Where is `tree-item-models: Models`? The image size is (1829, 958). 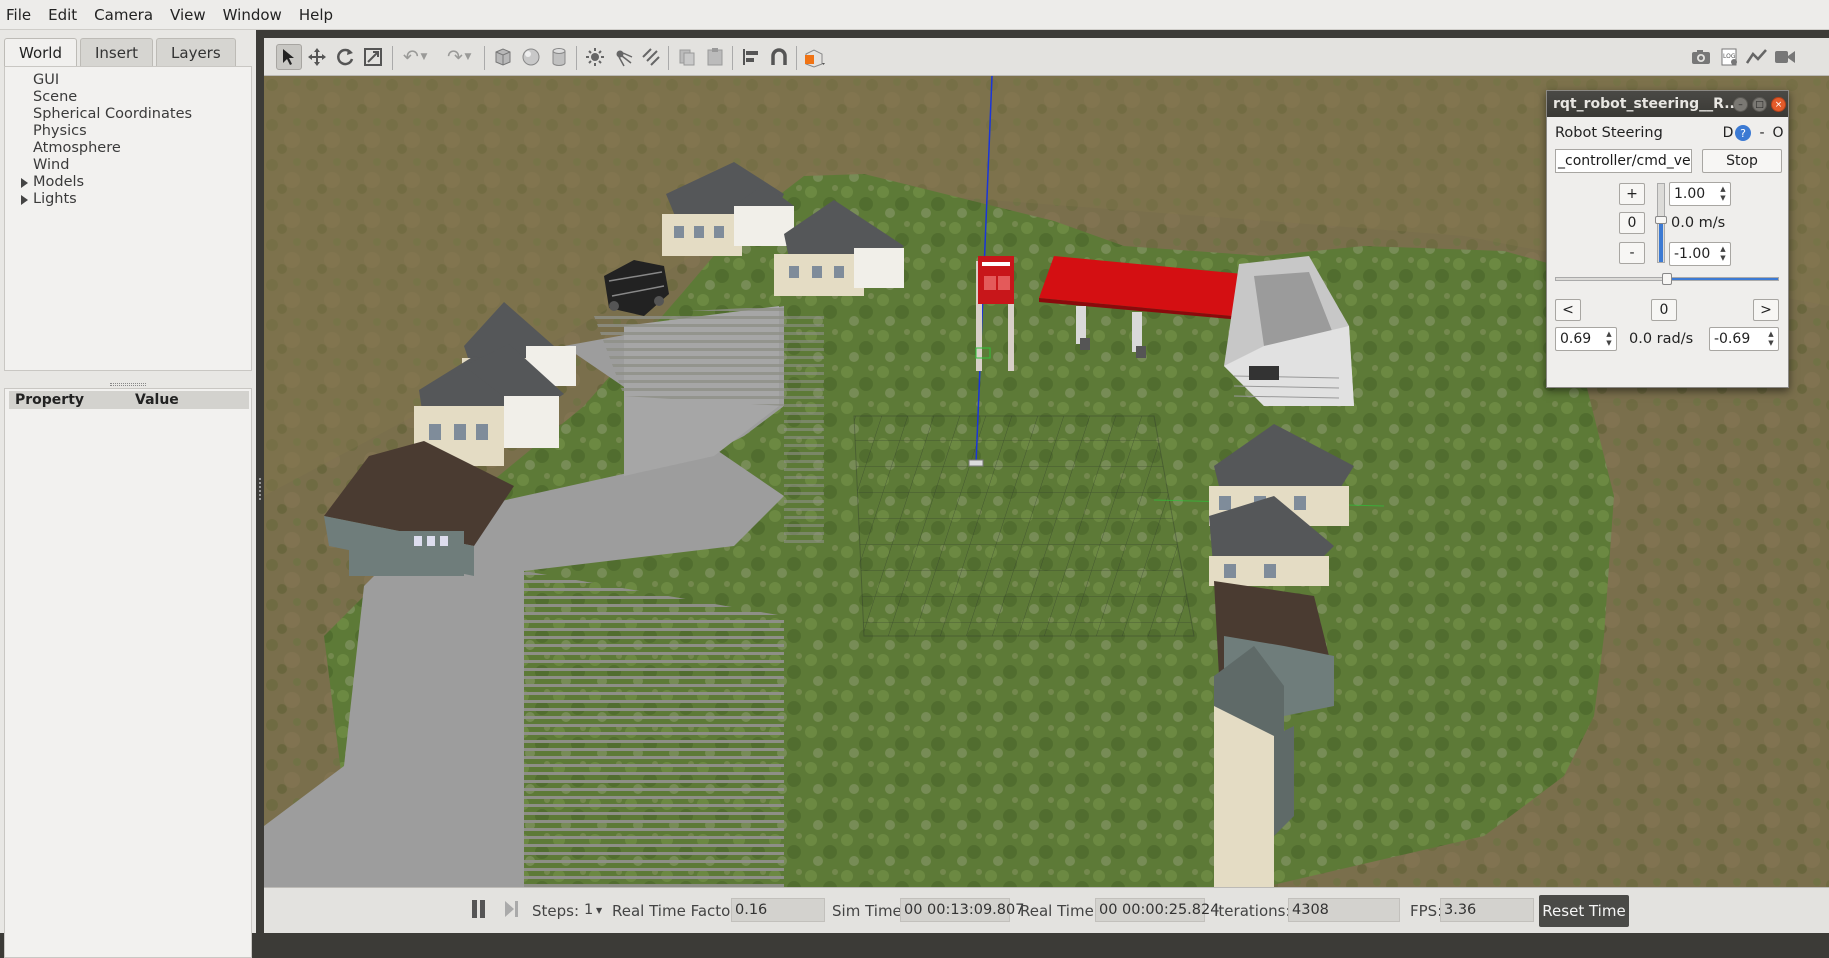 tree-item-models: Models is located at coordinates (52, 182).